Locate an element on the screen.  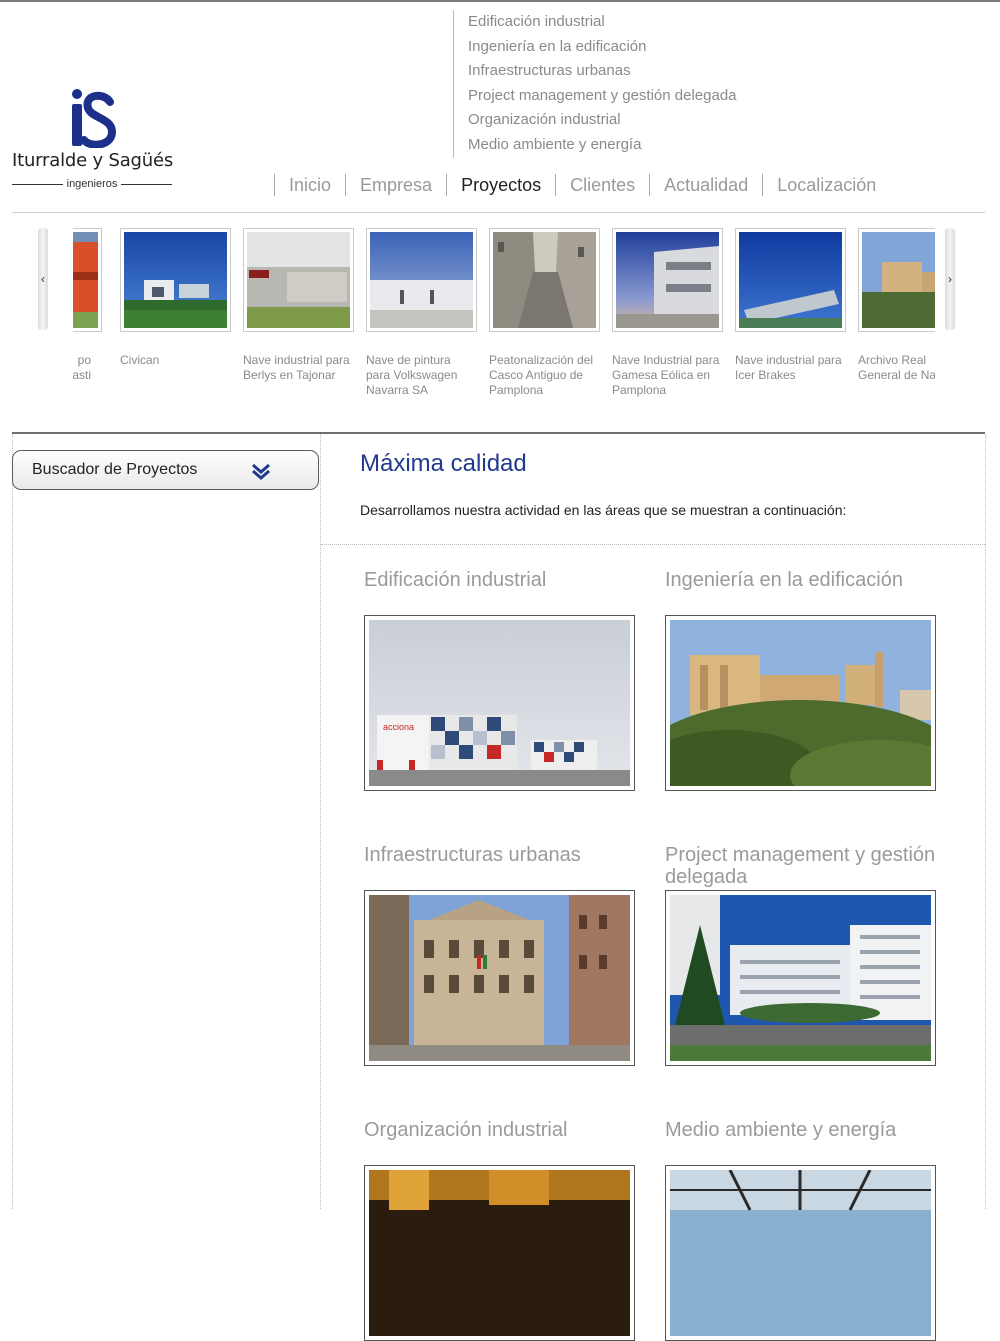
area-card-medio-ambiente: Medio ambiente y energía is located at coordinates (800, 1230).